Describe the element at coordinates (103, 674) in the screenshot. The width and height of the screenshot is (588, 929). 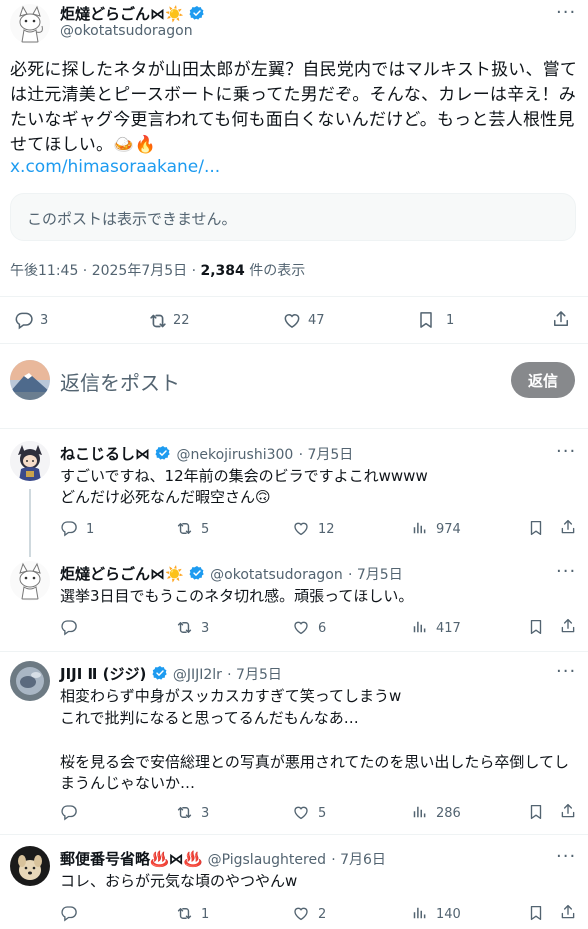
I see `reply-author-name: JIJI Ⅱ (ジジ)` at that location.